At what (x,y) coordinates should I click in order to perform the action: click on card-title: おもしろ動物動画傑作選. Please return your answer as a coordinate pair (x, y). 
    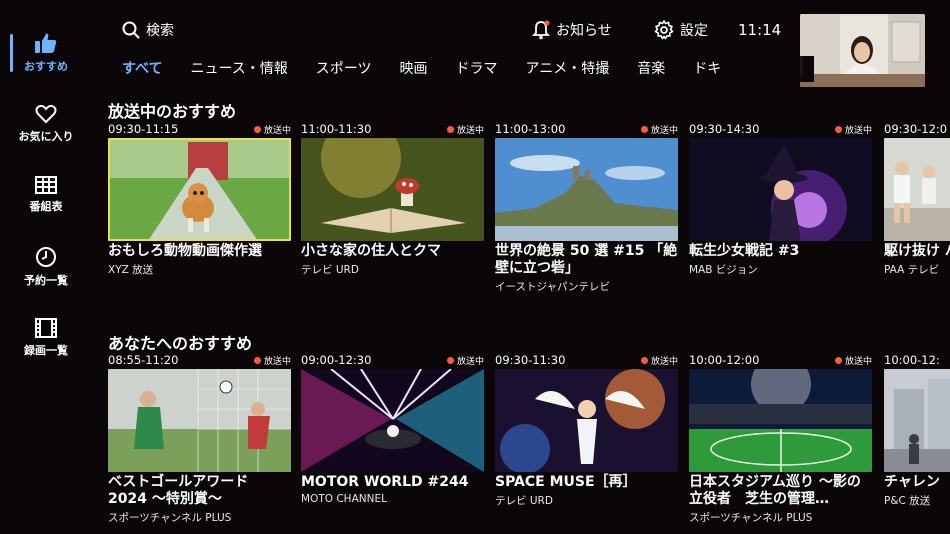
    Looking at the image, I should click on (185, 251).